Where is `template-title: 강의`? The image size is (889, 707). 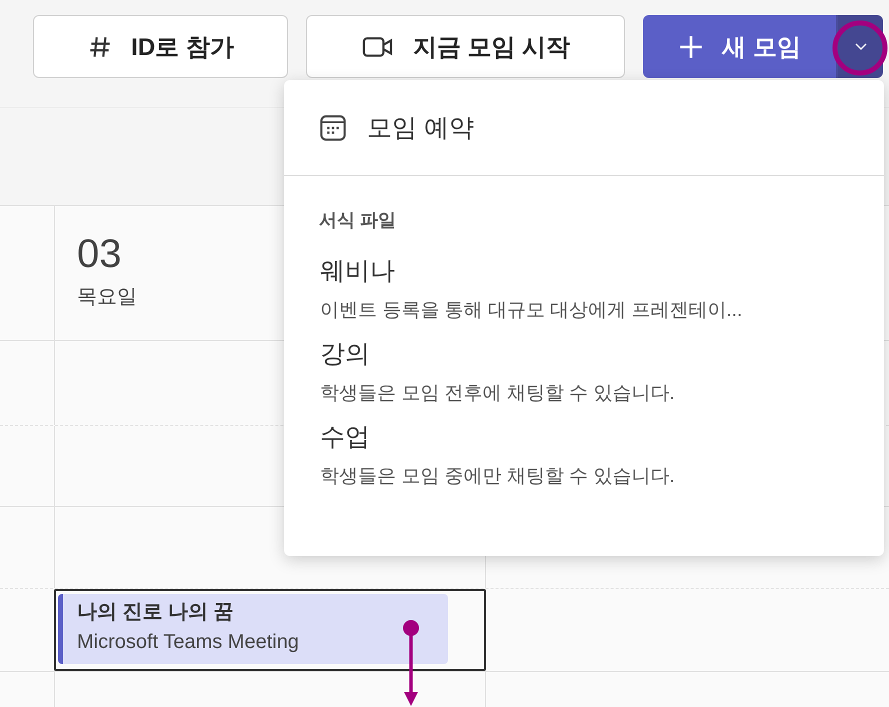 template-title: 강의 is located at coordinates (345, 354).